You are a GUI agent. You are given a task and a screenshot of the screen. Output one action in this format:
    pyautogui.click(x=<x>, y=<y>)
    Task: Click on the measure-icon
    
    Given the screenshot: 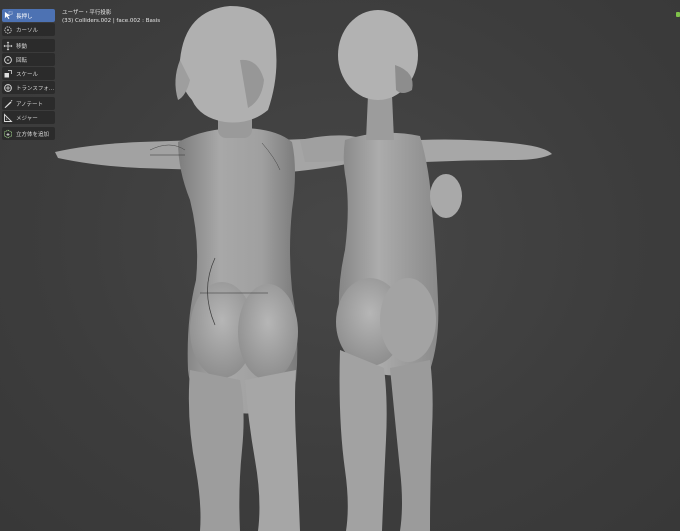 What is the action you would take?
    pyautogui.click(x=8, y=118)
    